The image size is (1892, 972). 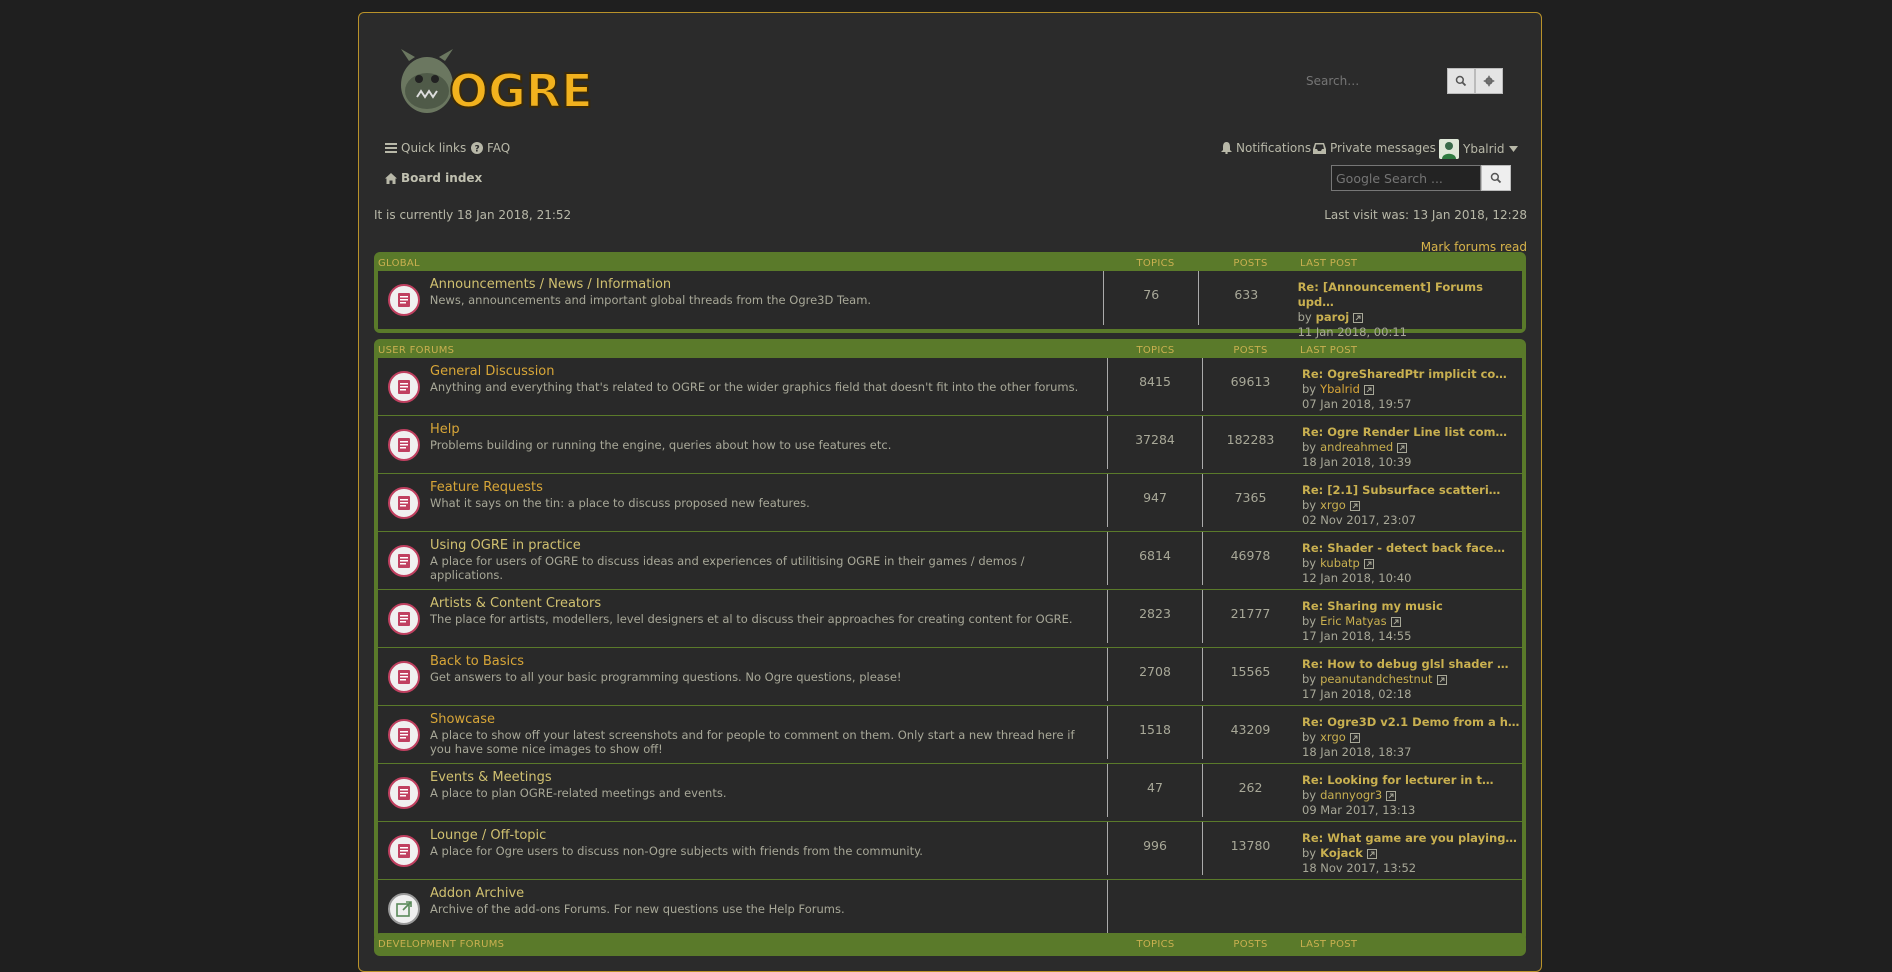 What do you see at coordinates (1373, 81) in the screenshot?
I see `search-input` at bounding box center [1373, 81].